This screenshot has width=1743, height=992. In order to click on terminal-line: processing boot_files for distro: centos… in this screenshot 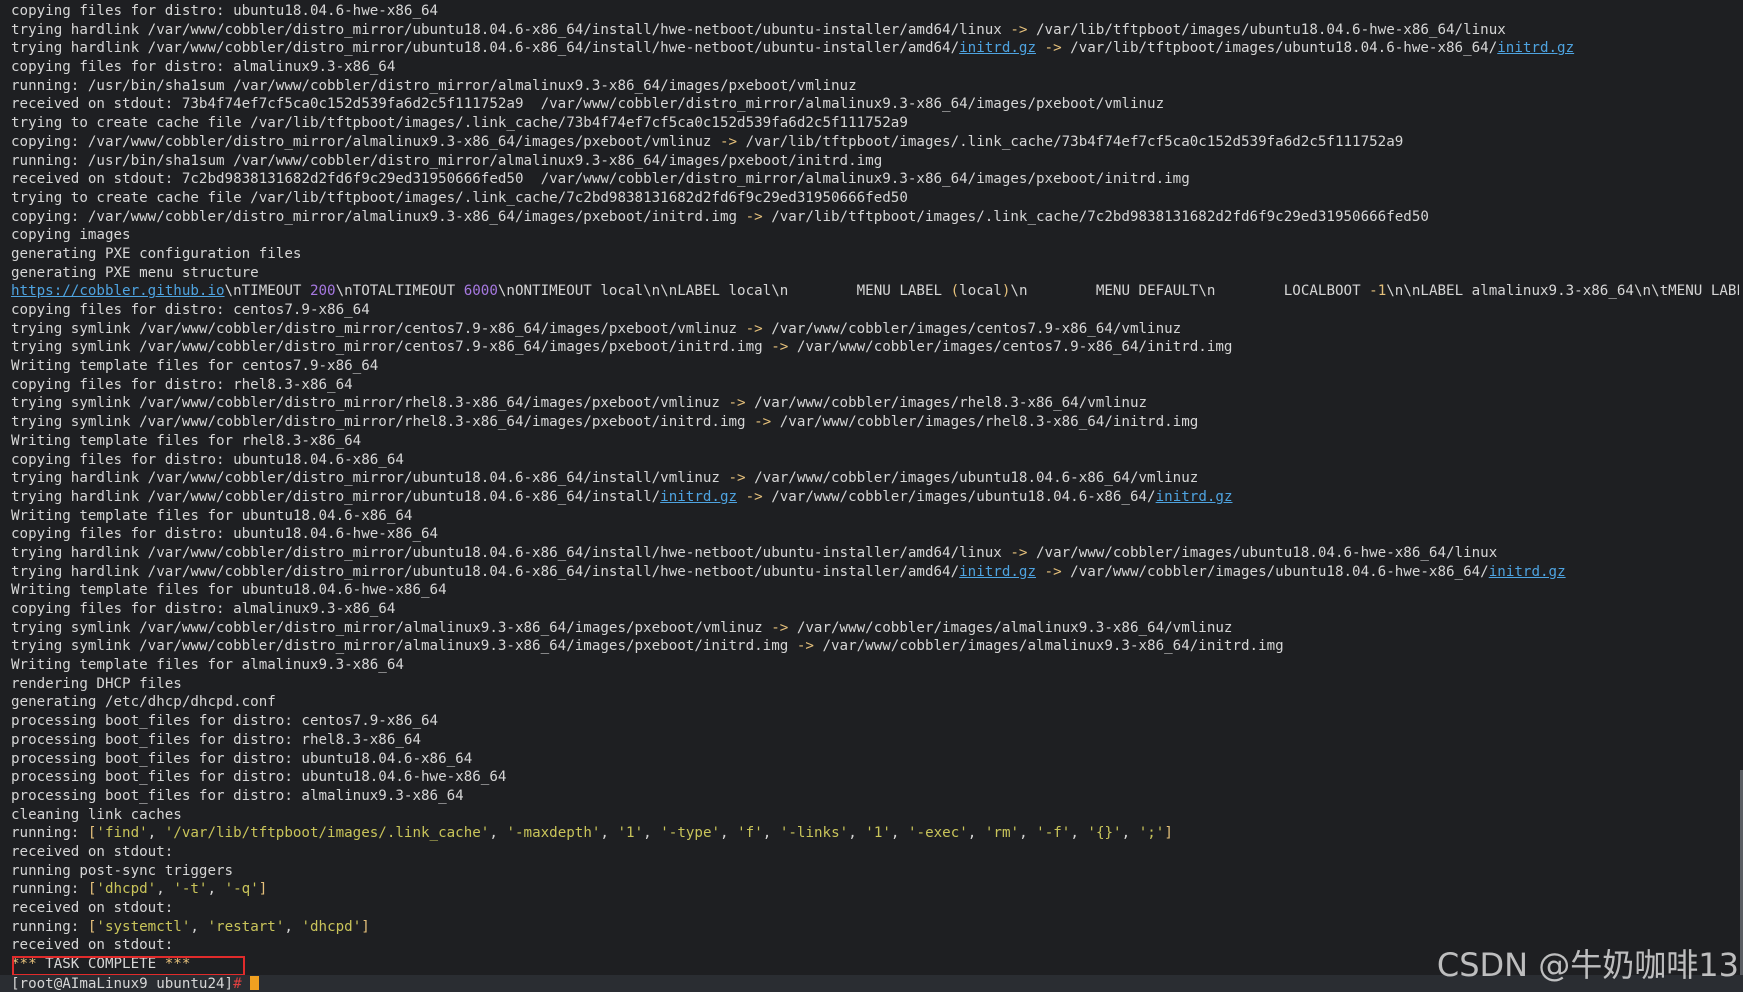, I will do `click(875, 721)`.